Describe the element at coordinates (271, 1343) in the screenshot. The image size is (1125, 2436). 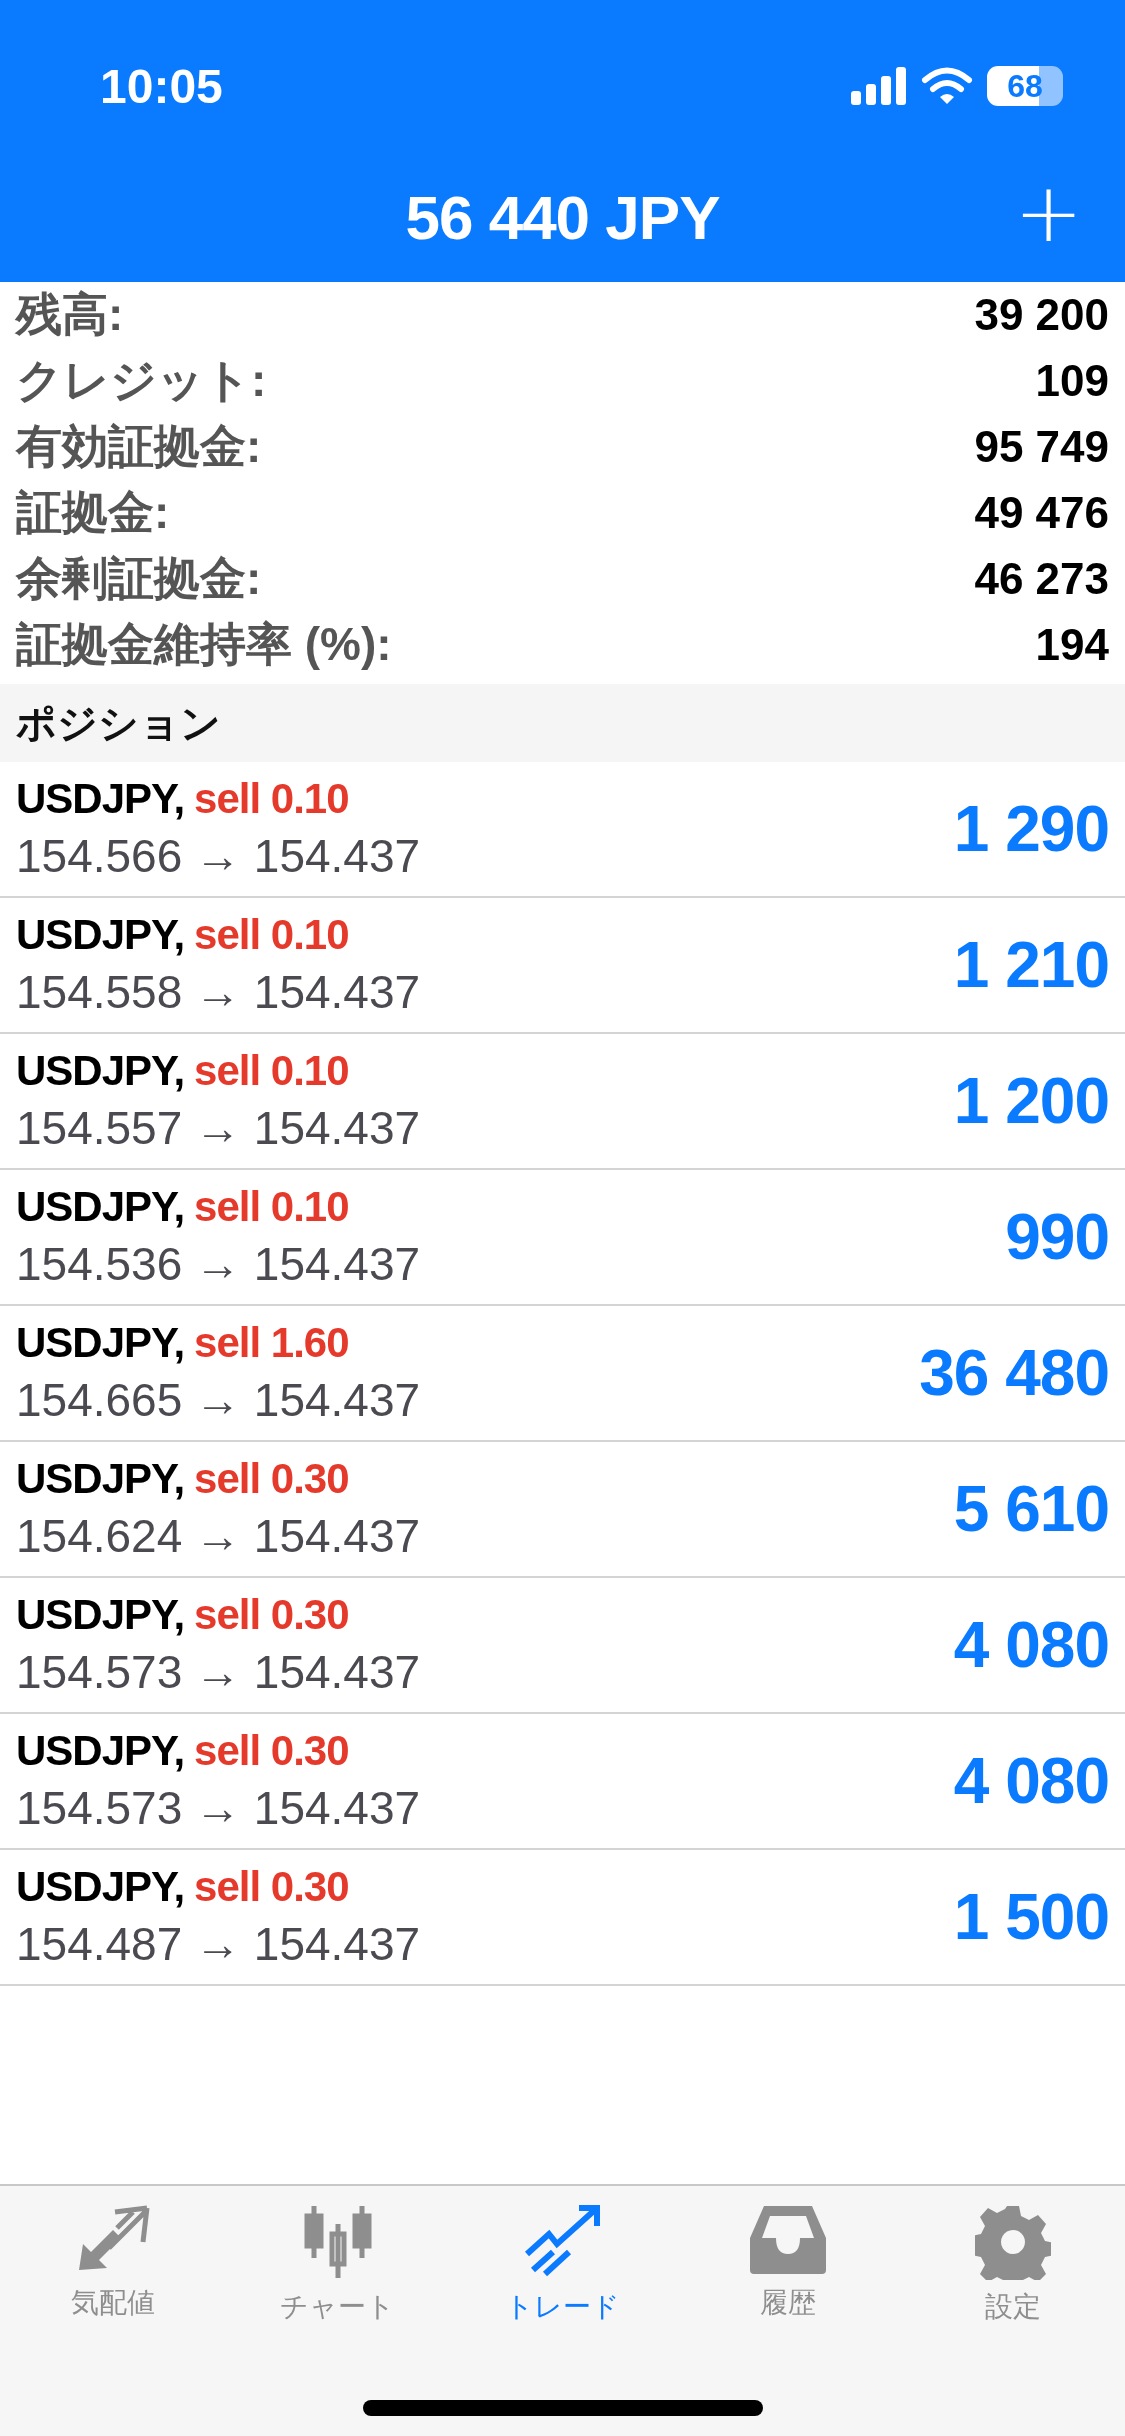
I see `order-label: sell 1.60` at that location.